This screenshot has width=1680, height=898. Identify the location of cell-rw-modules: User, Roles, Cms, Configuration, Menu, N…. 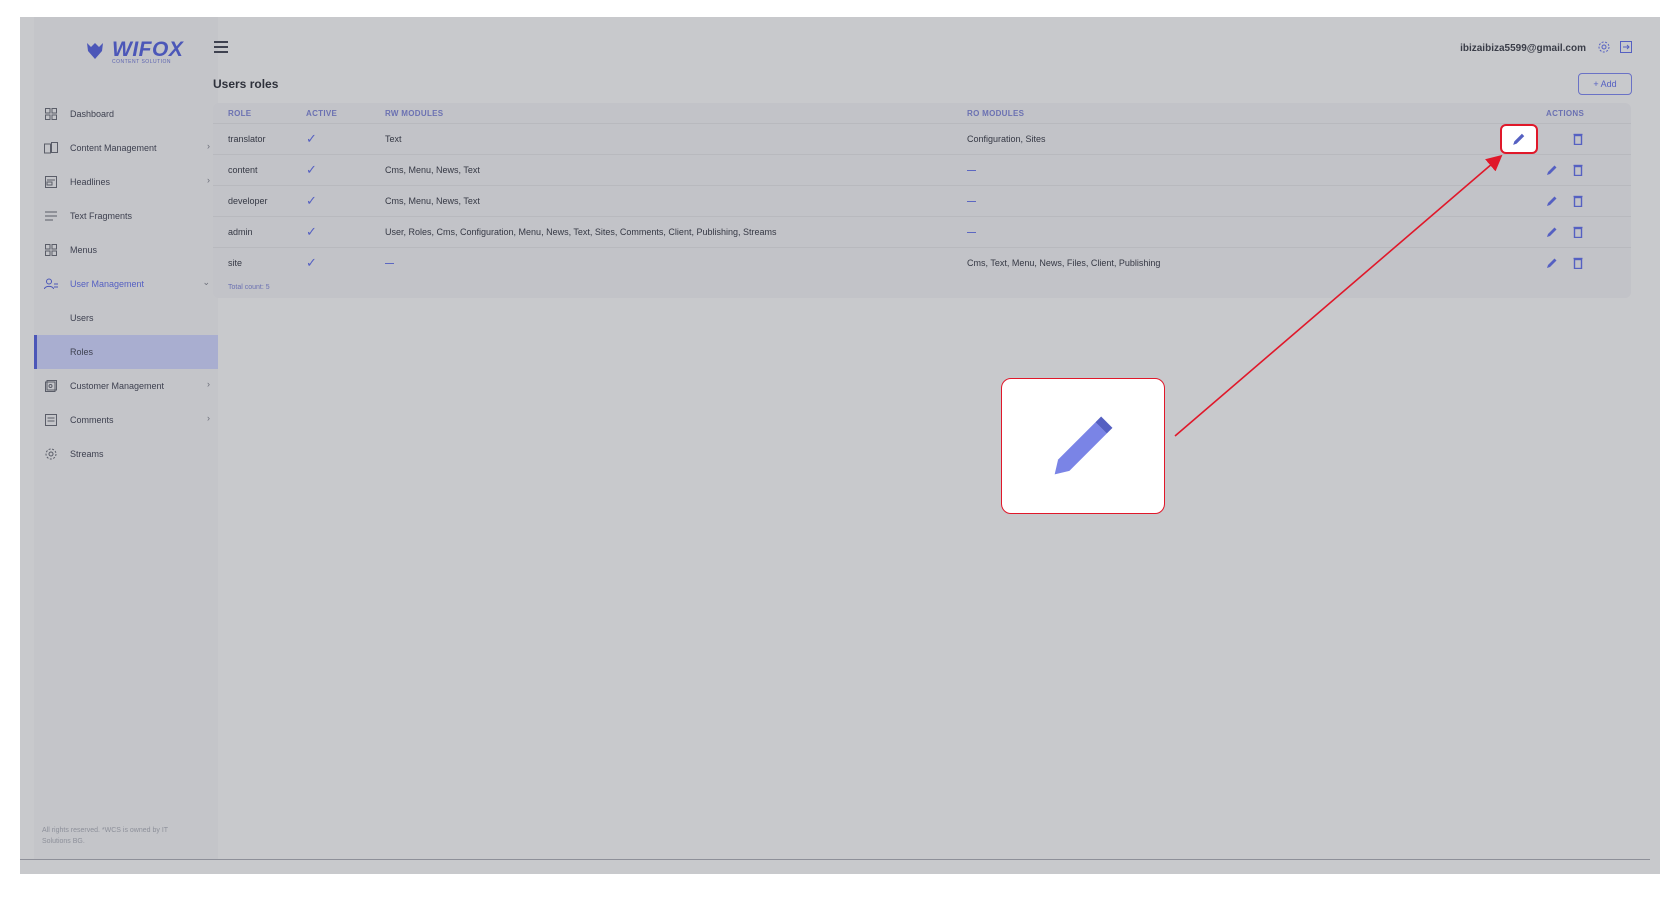
(661, 232).